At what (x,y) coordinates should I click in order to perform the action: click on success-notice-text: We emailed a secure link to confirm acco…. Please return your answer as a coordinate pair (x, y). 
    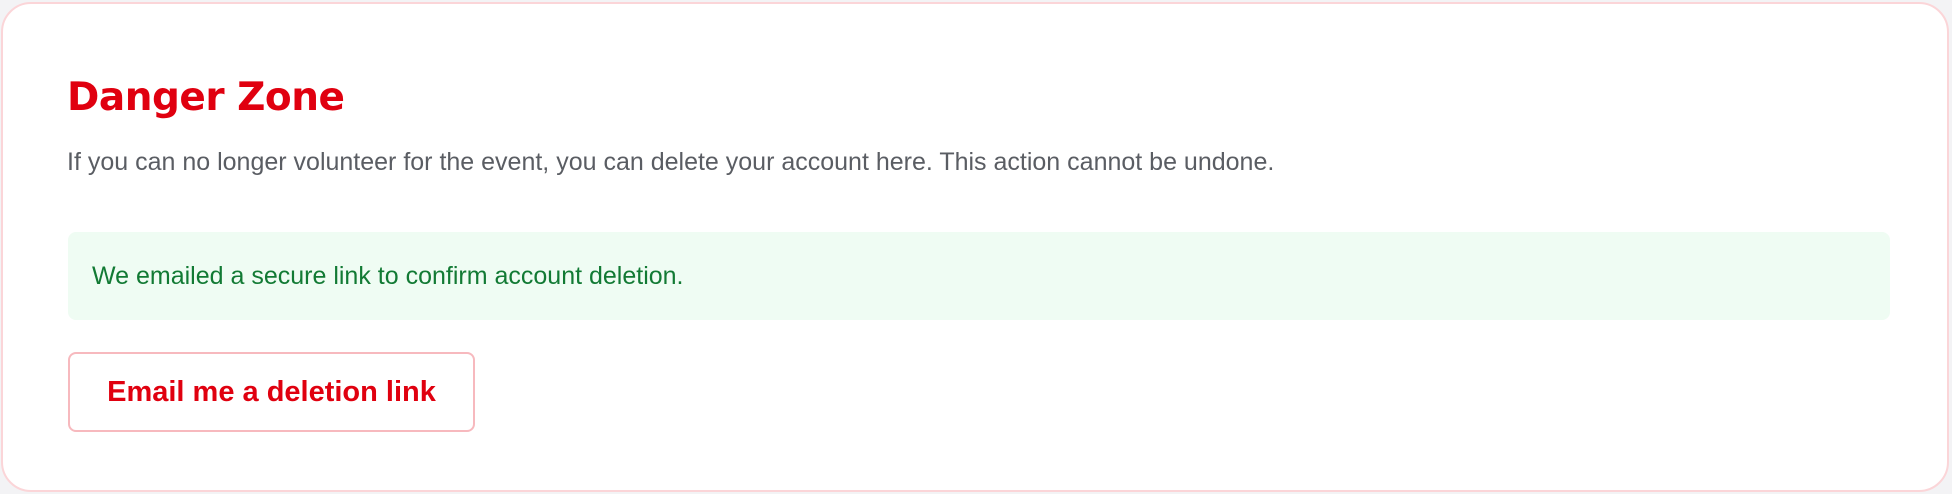
    Looking at the image, I should click on (388, 276).